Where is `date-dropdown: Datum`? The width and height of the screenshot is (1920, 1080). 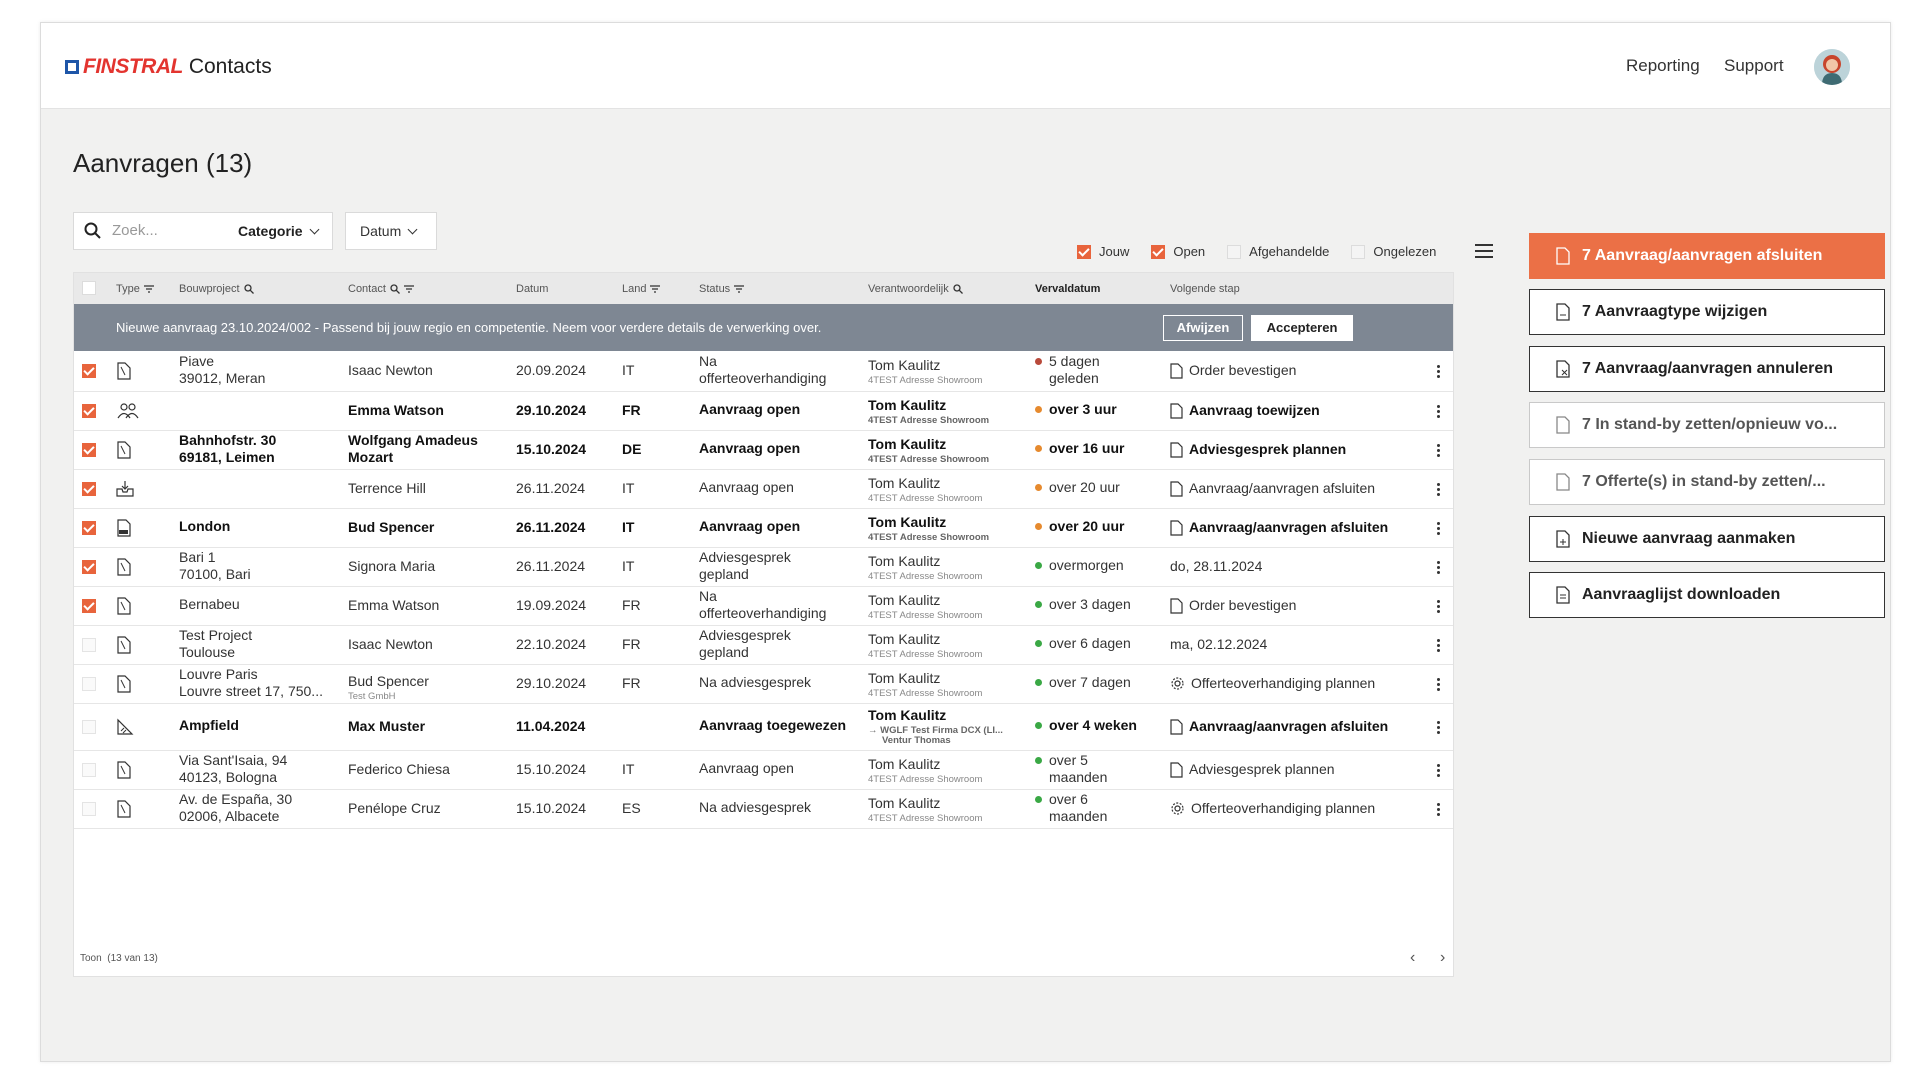 date-dropdown: Datum is located at coordinates (391, 231).